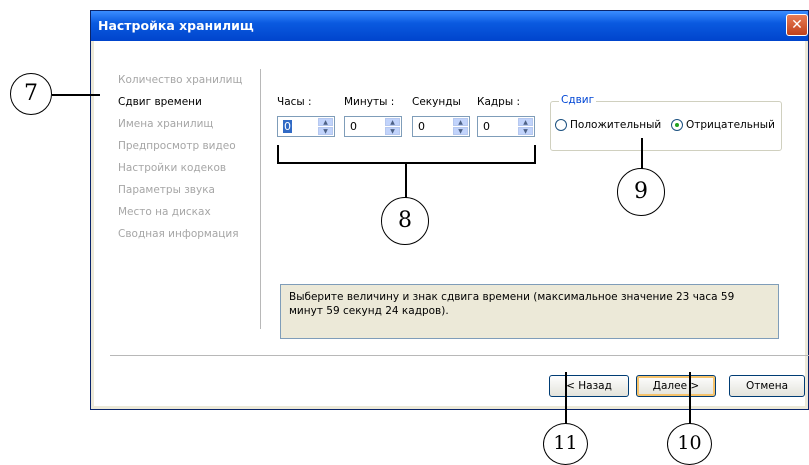  What do you see at coordinates (166, 190) in the screenshot?
I see `nav-item-audio-params: Параметры звука` at bounding box center [166, 190].